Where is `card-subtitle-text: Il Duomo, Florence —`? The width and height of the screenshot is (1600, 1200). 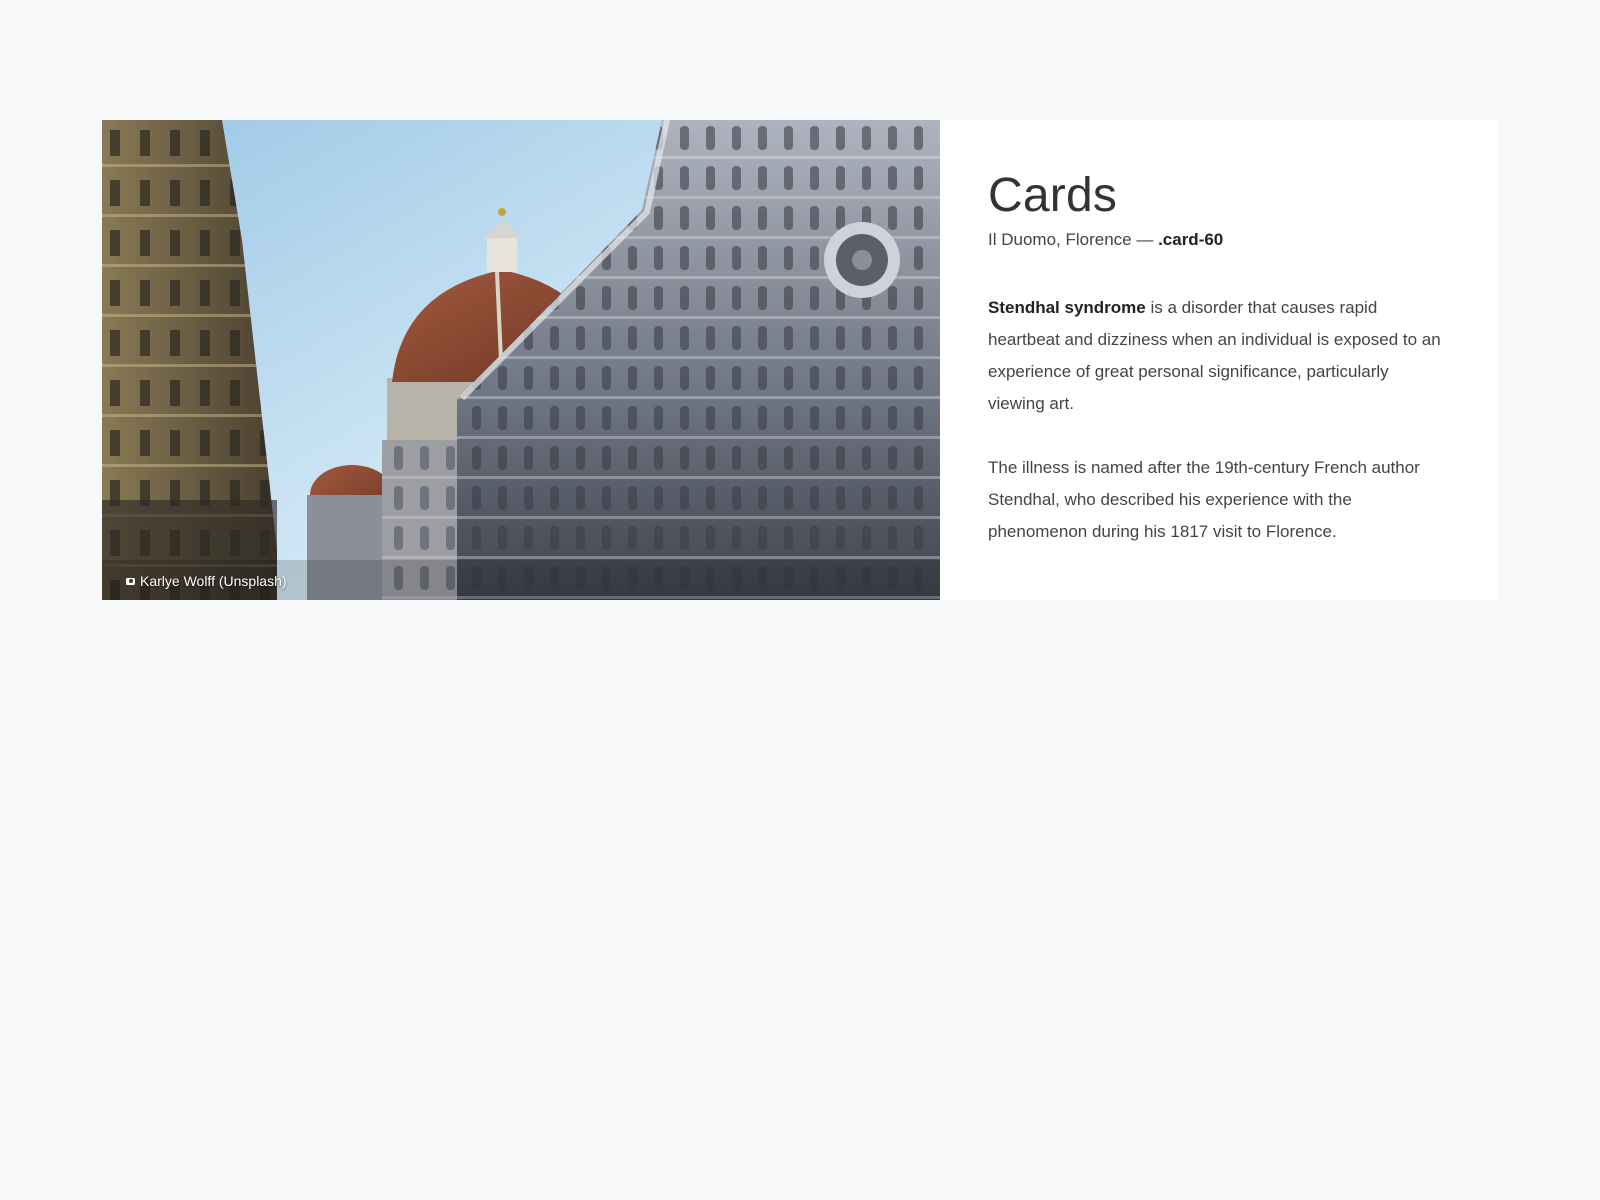 card-subtitle-text: Il Duomo, Florence — is located at coordinates (1073, 239).